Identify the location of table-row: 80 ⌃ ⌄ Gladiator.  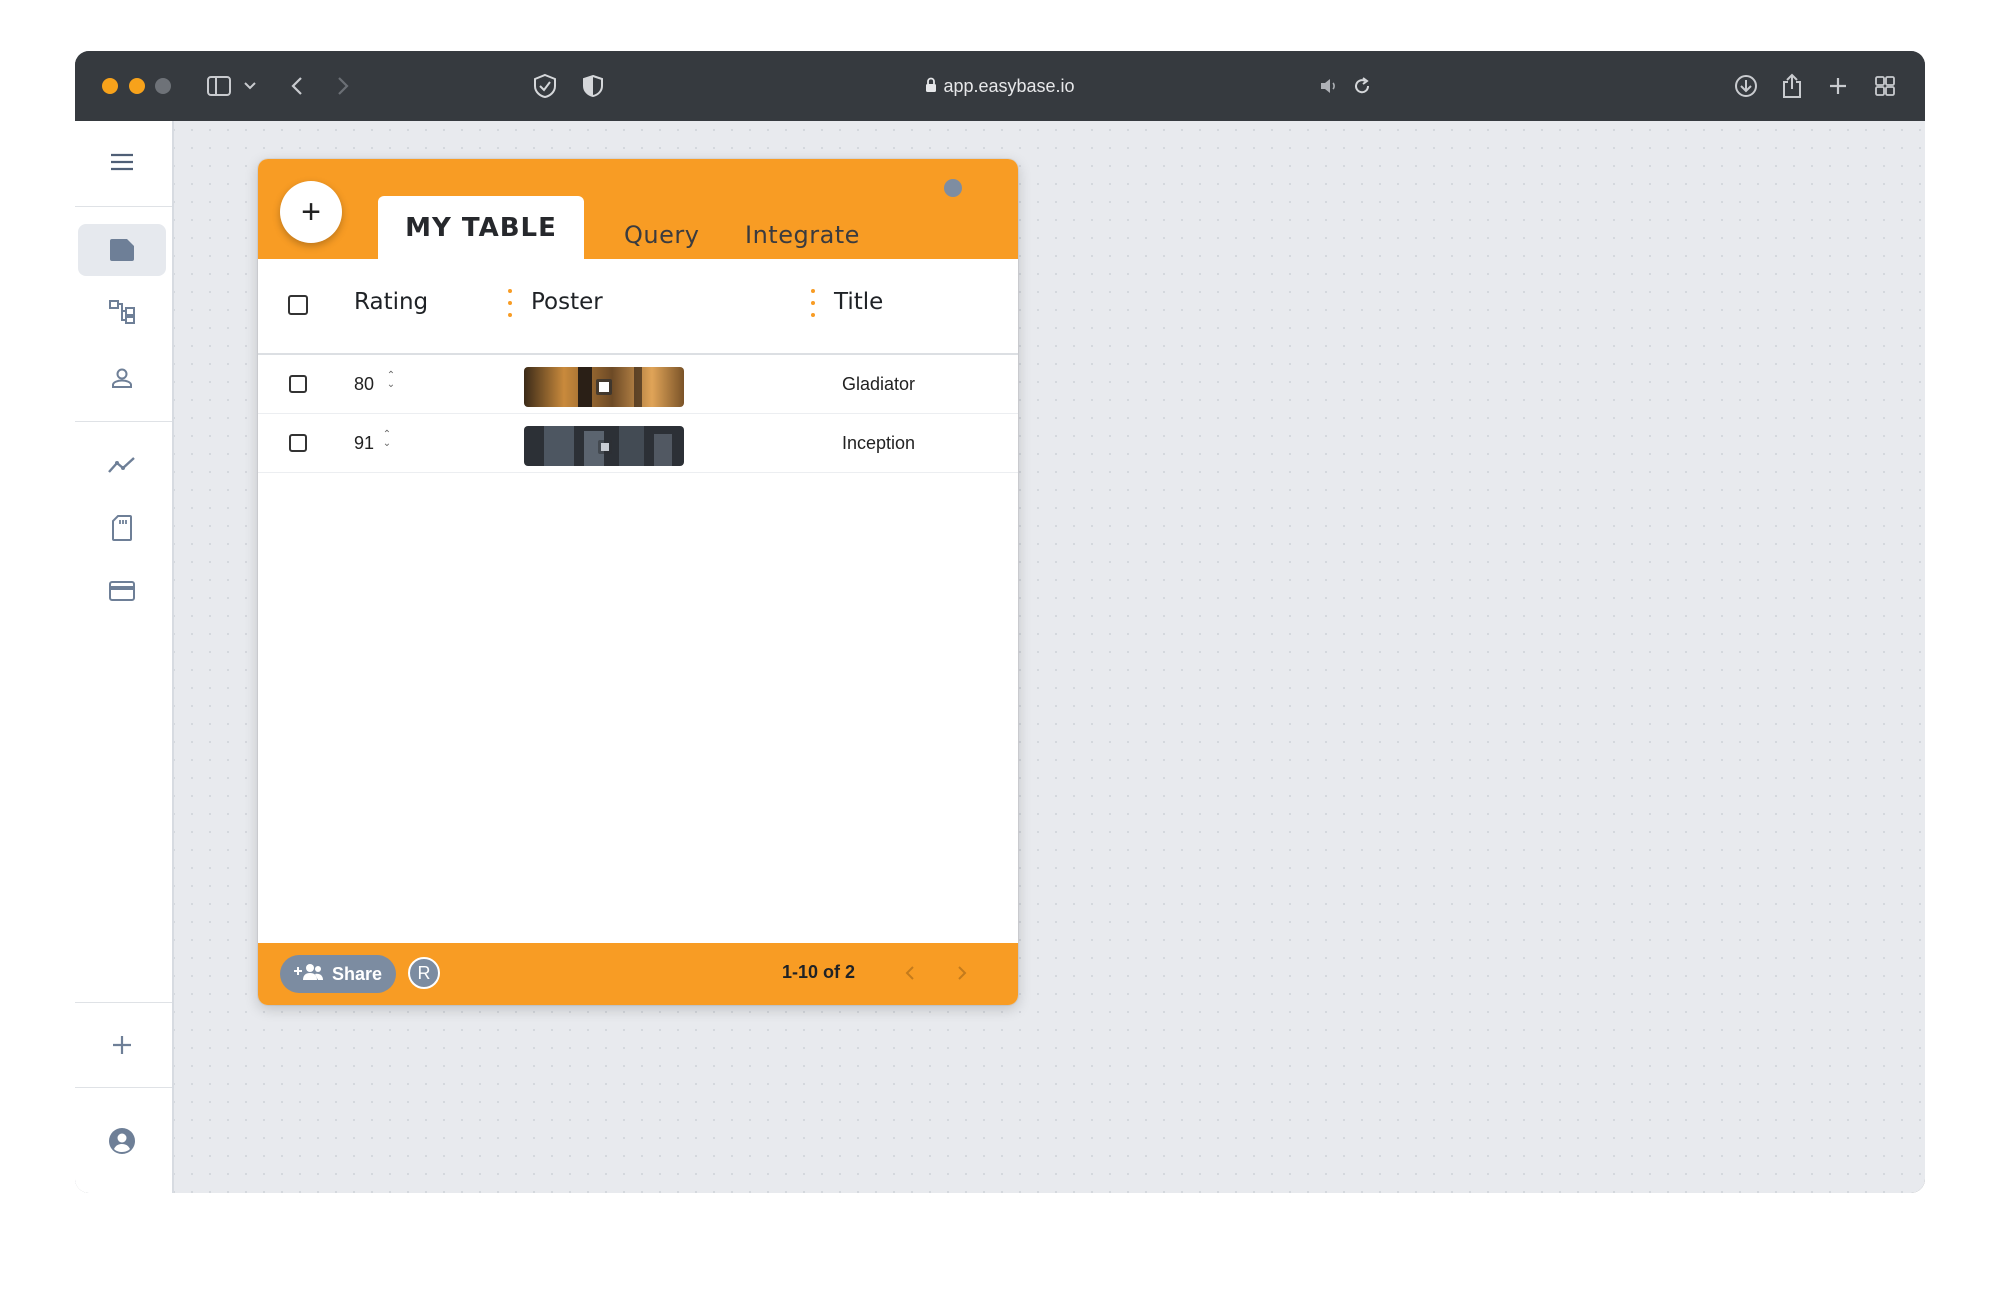
(638, 384).